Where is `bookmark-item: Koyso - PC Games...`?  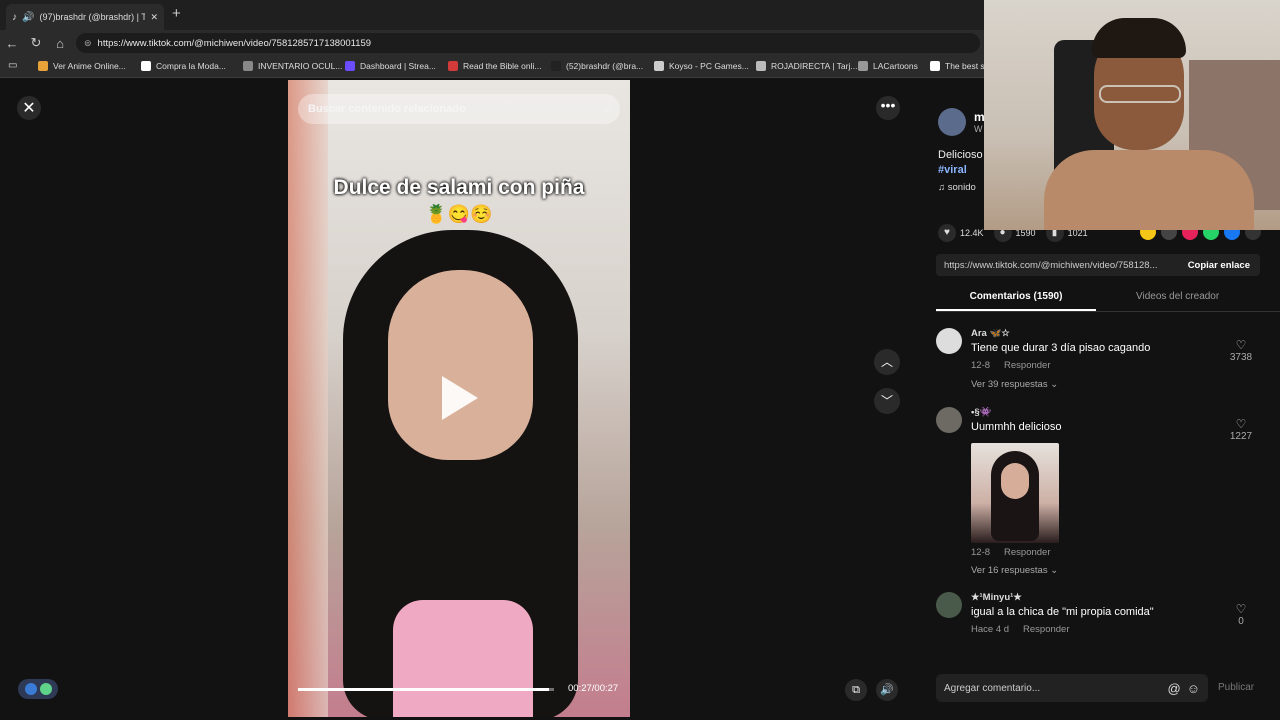
bookmark-item: Koyso - PC Games... is located at coordinates (701, 66).